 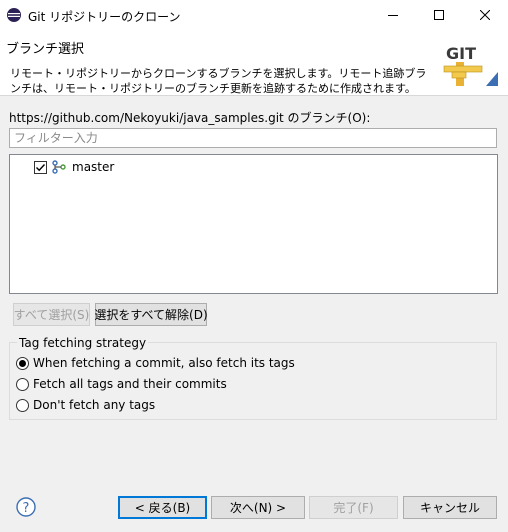 I want to click on window-title: Git リポジトリーのクローン, so click(x=104, y=17).